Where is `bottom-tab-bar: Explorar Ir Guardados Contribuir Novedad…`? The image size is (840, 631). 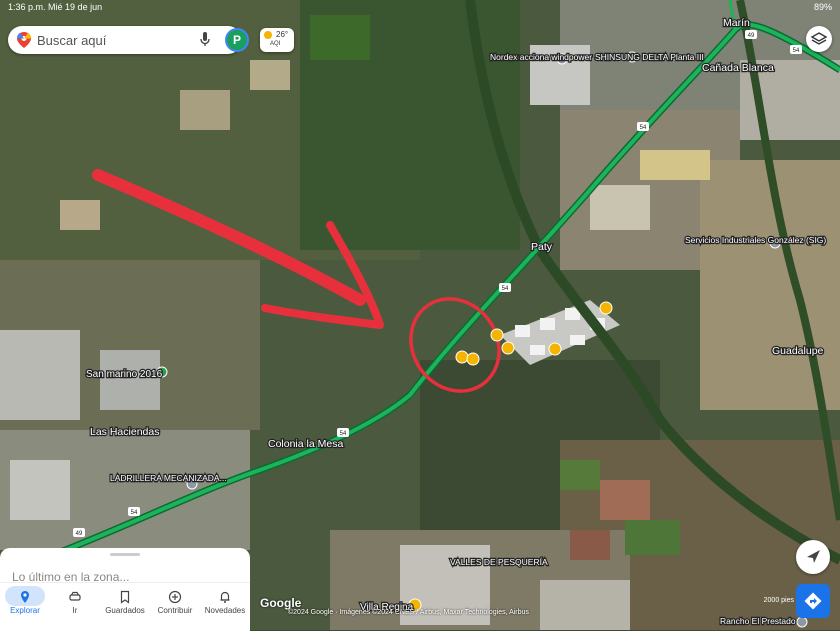 bottom-tab-bar: Explorar Ir Guardados Contribuir Novedad… is located at coordinates (125, 606).